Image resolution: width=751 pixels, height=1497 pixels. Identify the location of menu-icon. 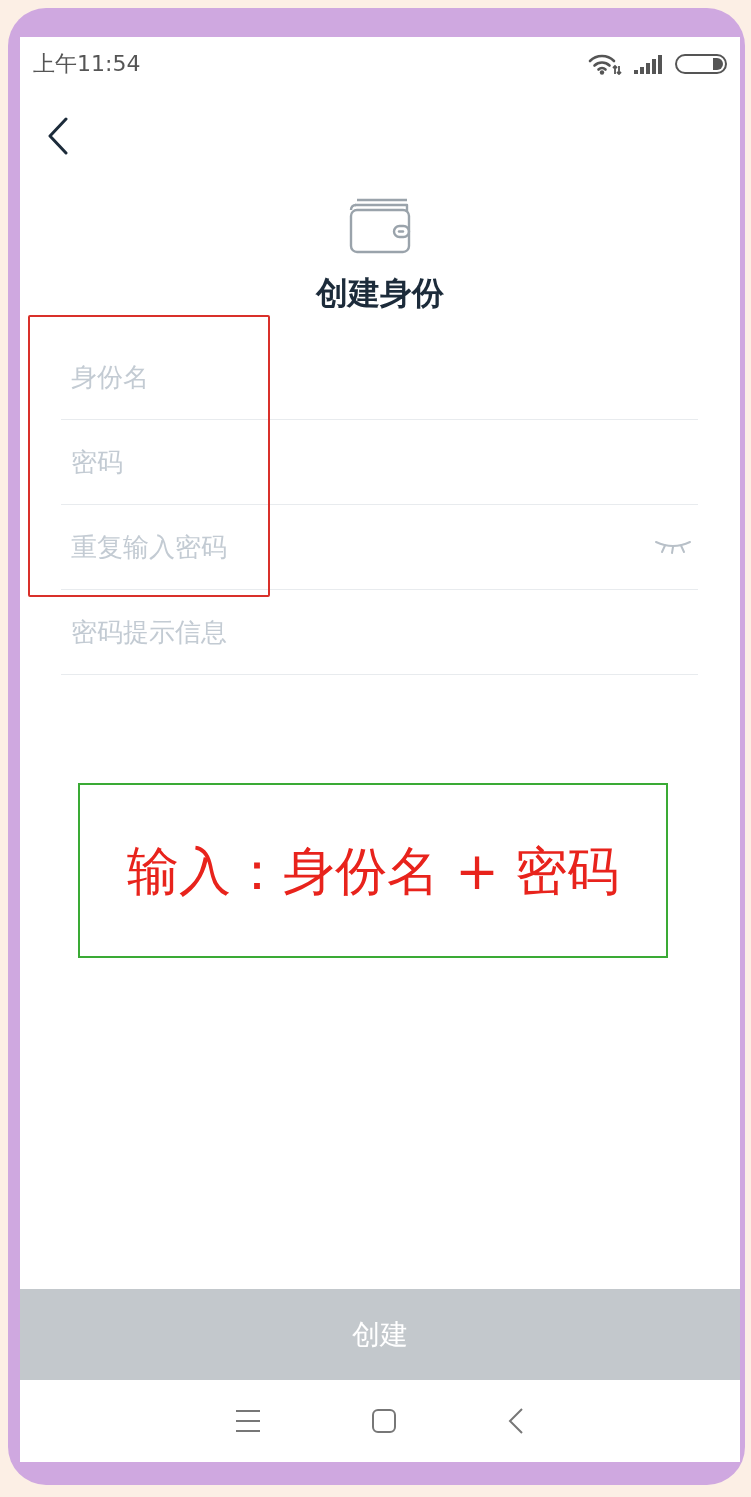
(248, 1421).